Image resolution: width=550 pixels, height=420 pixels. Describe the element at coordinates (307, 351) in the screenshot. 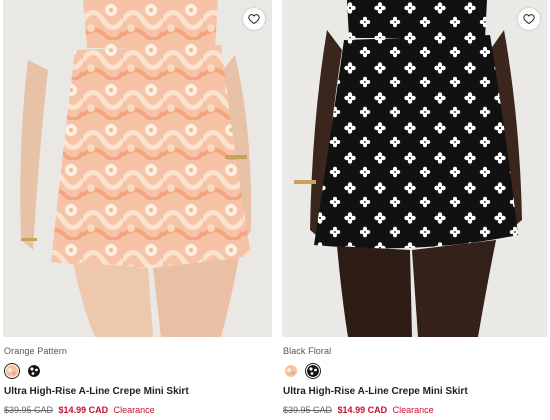

I see `selected-color-name: Black Floral` at that location.